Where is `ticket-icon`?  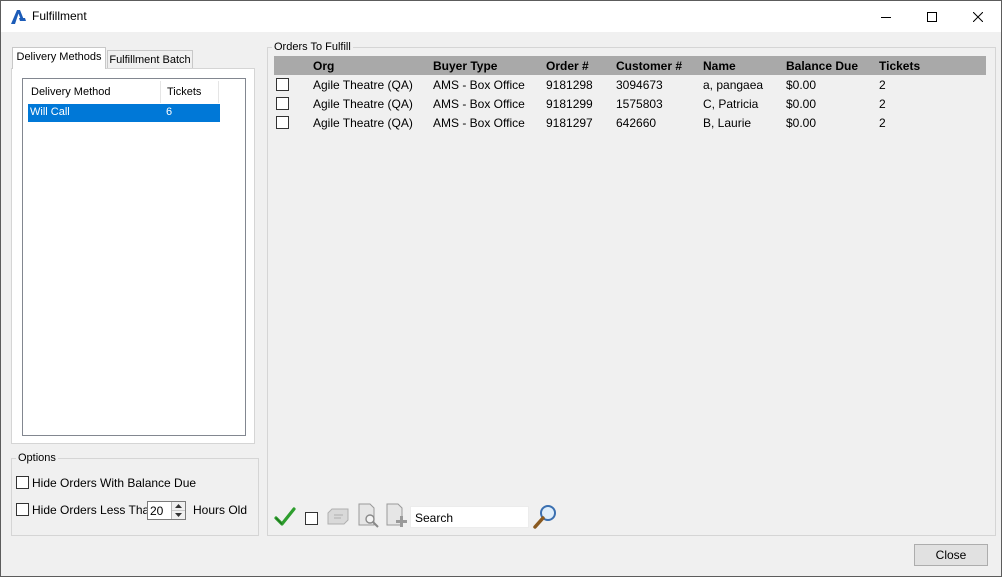 ticket-icon is located at coordinates (338, 517).